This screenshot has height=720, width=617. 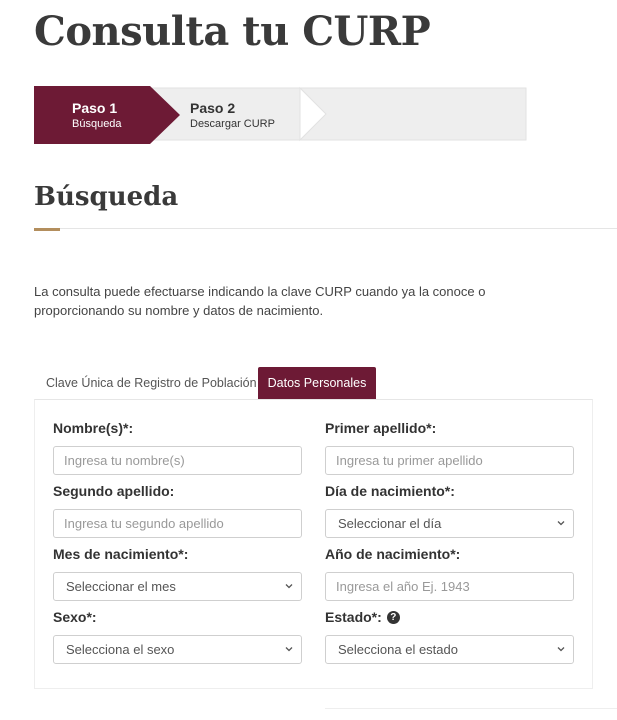 I want to click on anio-label: Año de nacimiento*:, so click(x=393, y=554).